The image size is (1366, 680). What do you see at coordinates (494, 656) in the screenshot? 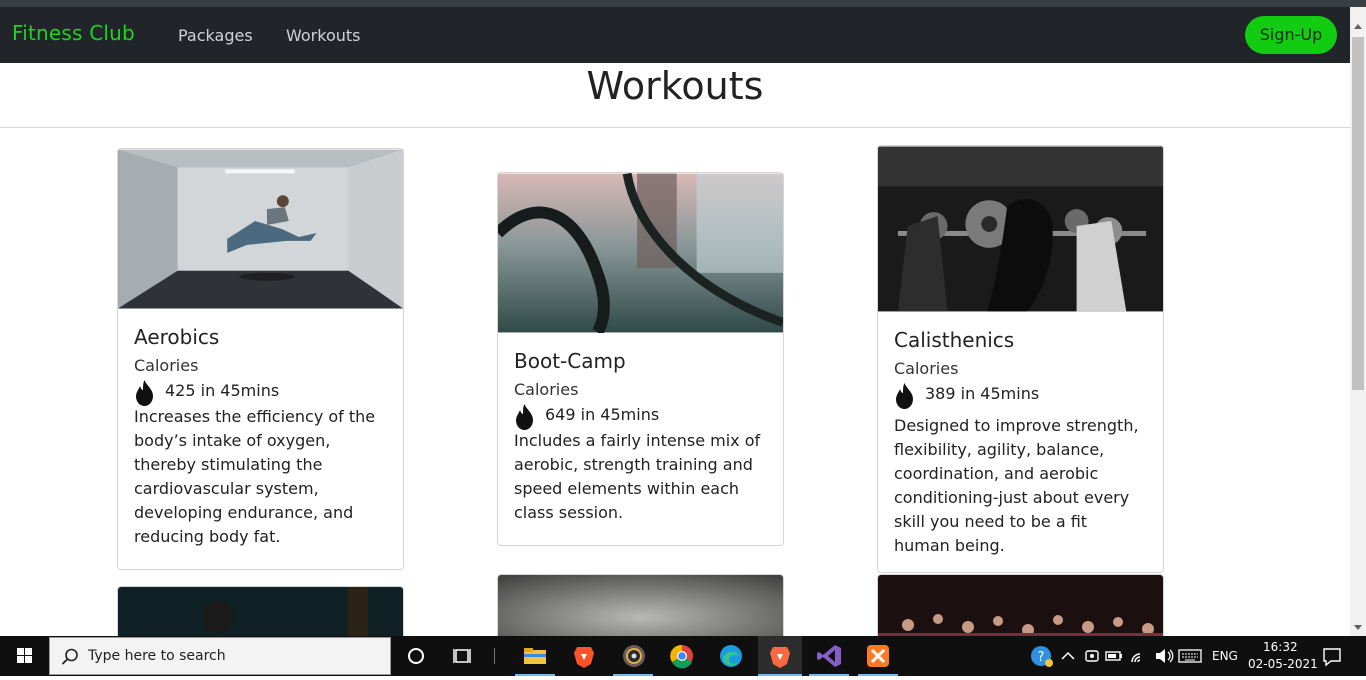
I see `taskbar-divider` at bounding box center [494, 656].